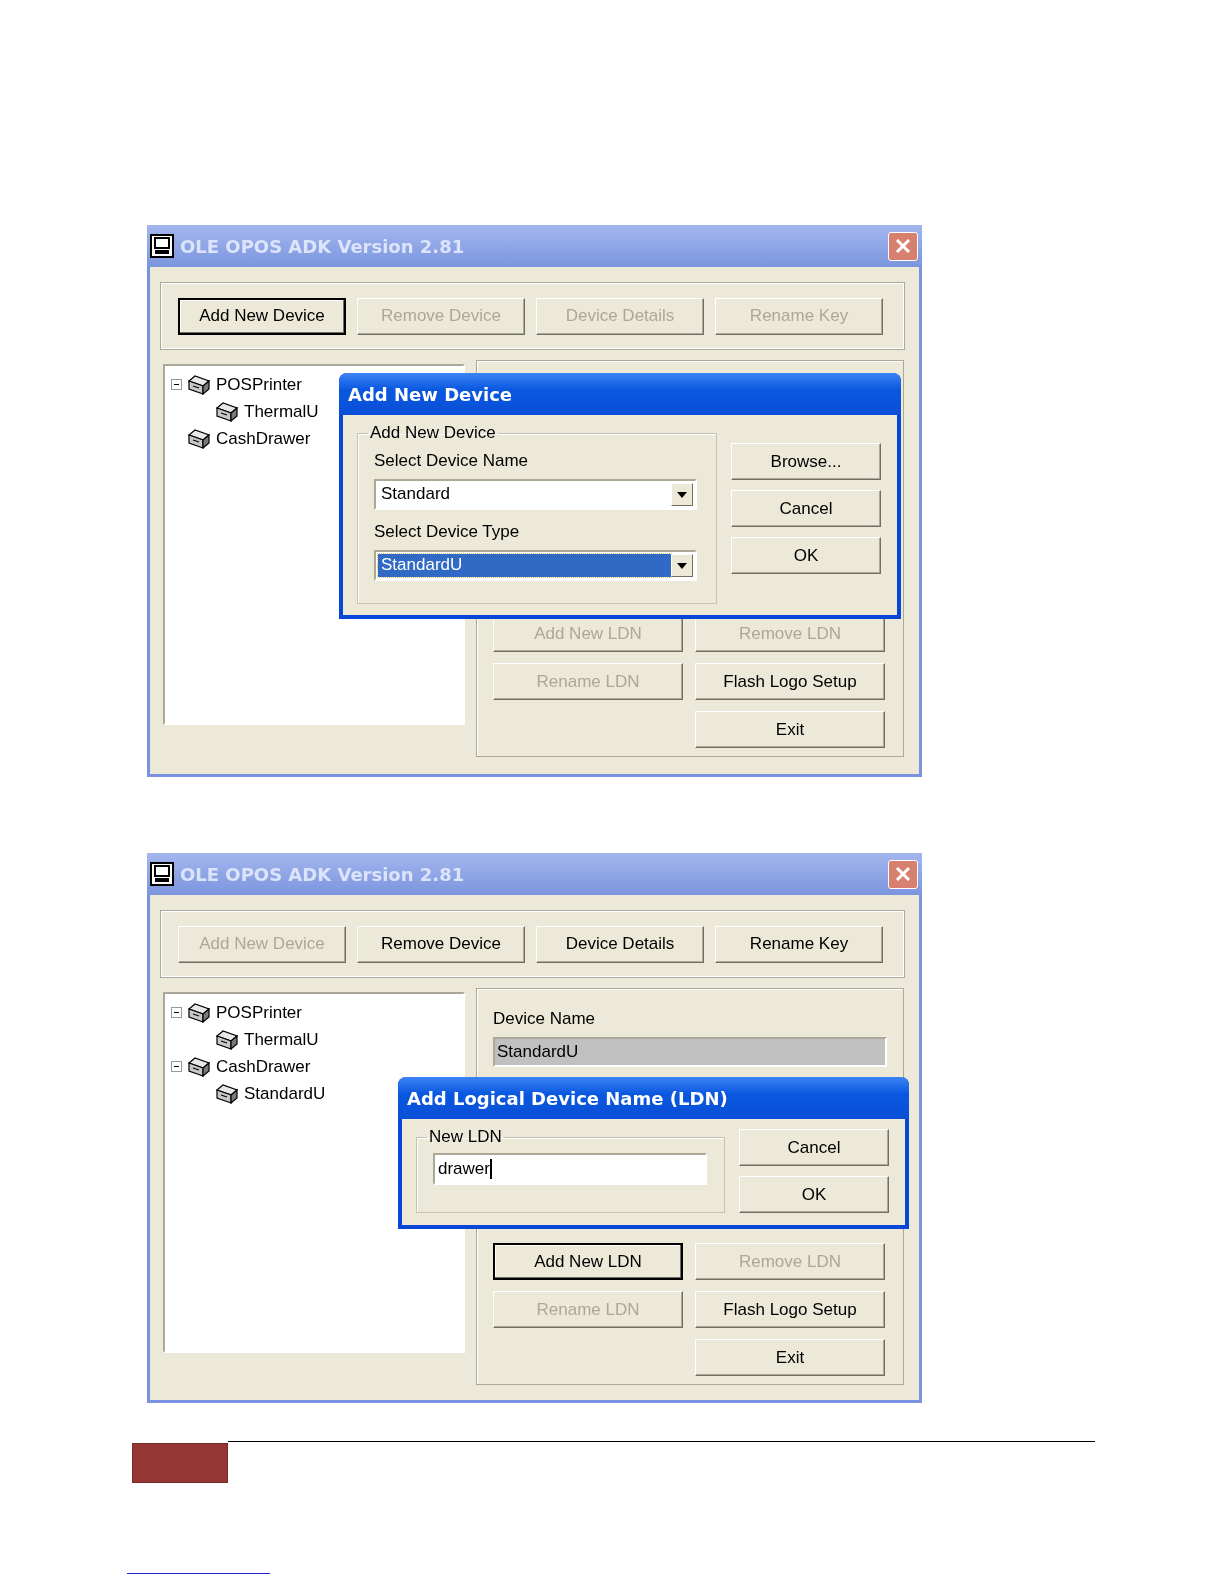  What do you see at coordinates (567, 1098) in the screenshot?
I see `dialog-title: Add Logical Device Name (LDN)` at bounding box center [567, 1098].